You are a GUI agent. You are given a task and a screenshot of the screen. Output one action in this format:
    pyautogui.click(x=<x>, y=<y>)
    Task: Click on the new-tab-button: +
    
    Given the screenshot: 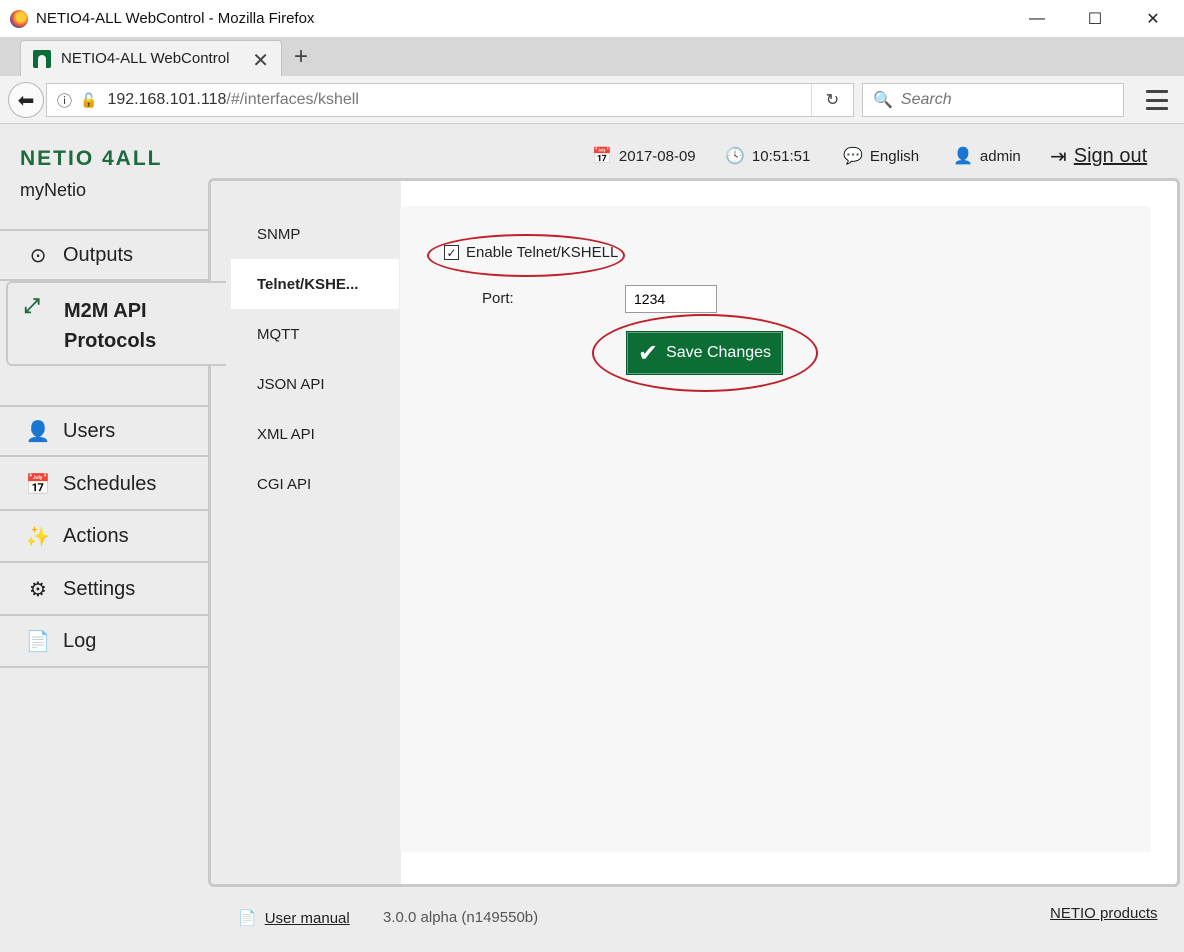 What is the action you would take?
    pyautogui.click(x=301, y=57)
    